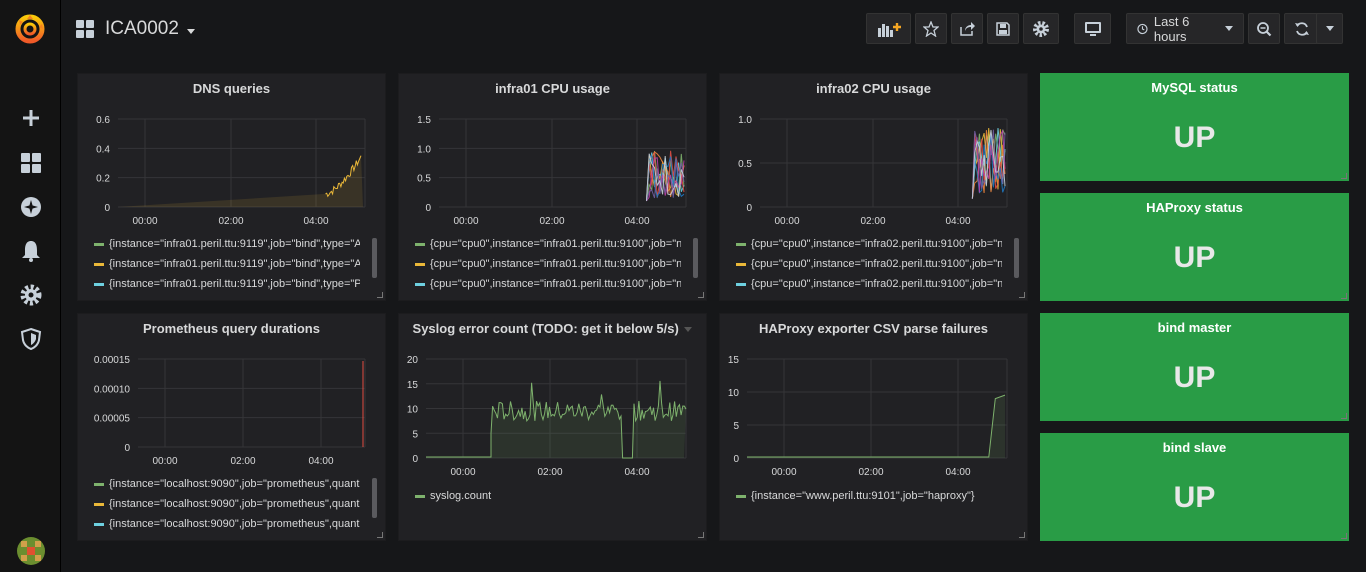 The height and width of the screenshot is (572, 1366). Describe the element at coordinates (31, 339) in the screenshot. I see `shield-icon` at that location.